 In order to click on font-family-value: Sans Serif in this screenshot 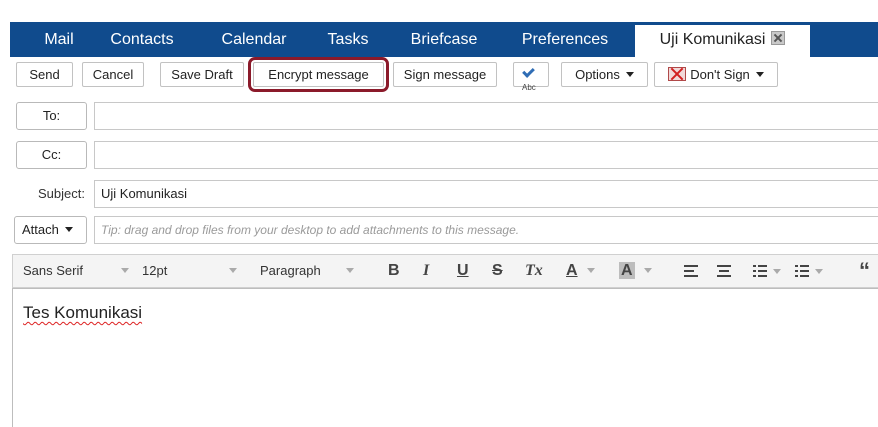, I will do `click(53, 270)`.